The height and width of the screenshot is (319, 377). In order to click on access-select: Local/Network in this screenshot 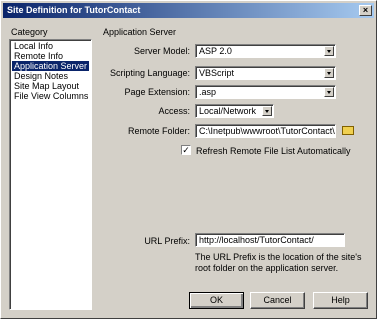, I will do `click(234, 111)`.